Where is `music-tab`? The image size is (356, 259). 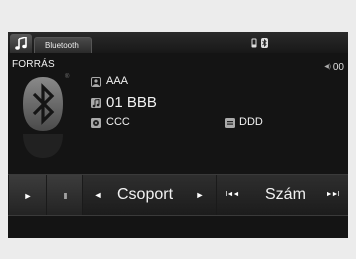
music-tab is located at coordinates (21, 43).